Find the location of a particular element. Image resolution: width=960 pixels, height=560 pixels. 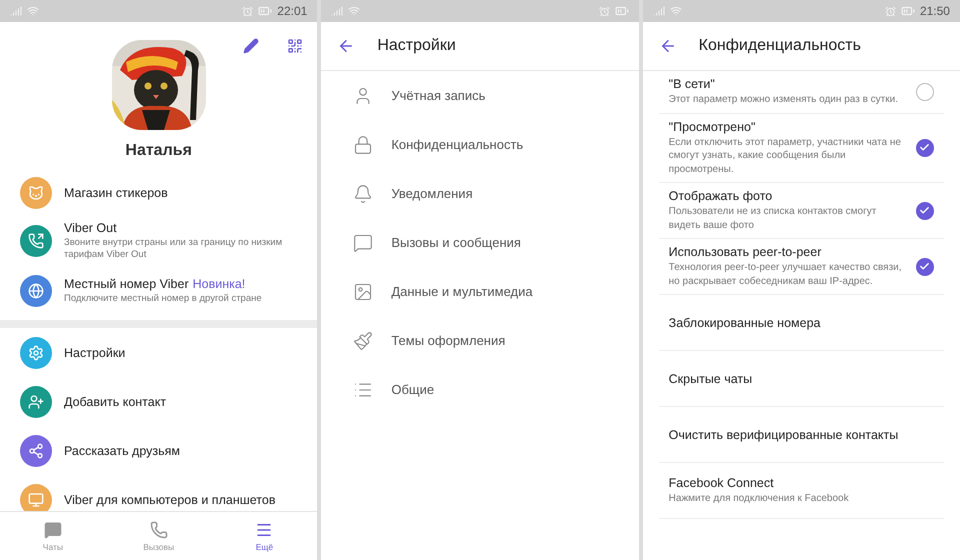

lock-icon is located at coordinates (363, 144).